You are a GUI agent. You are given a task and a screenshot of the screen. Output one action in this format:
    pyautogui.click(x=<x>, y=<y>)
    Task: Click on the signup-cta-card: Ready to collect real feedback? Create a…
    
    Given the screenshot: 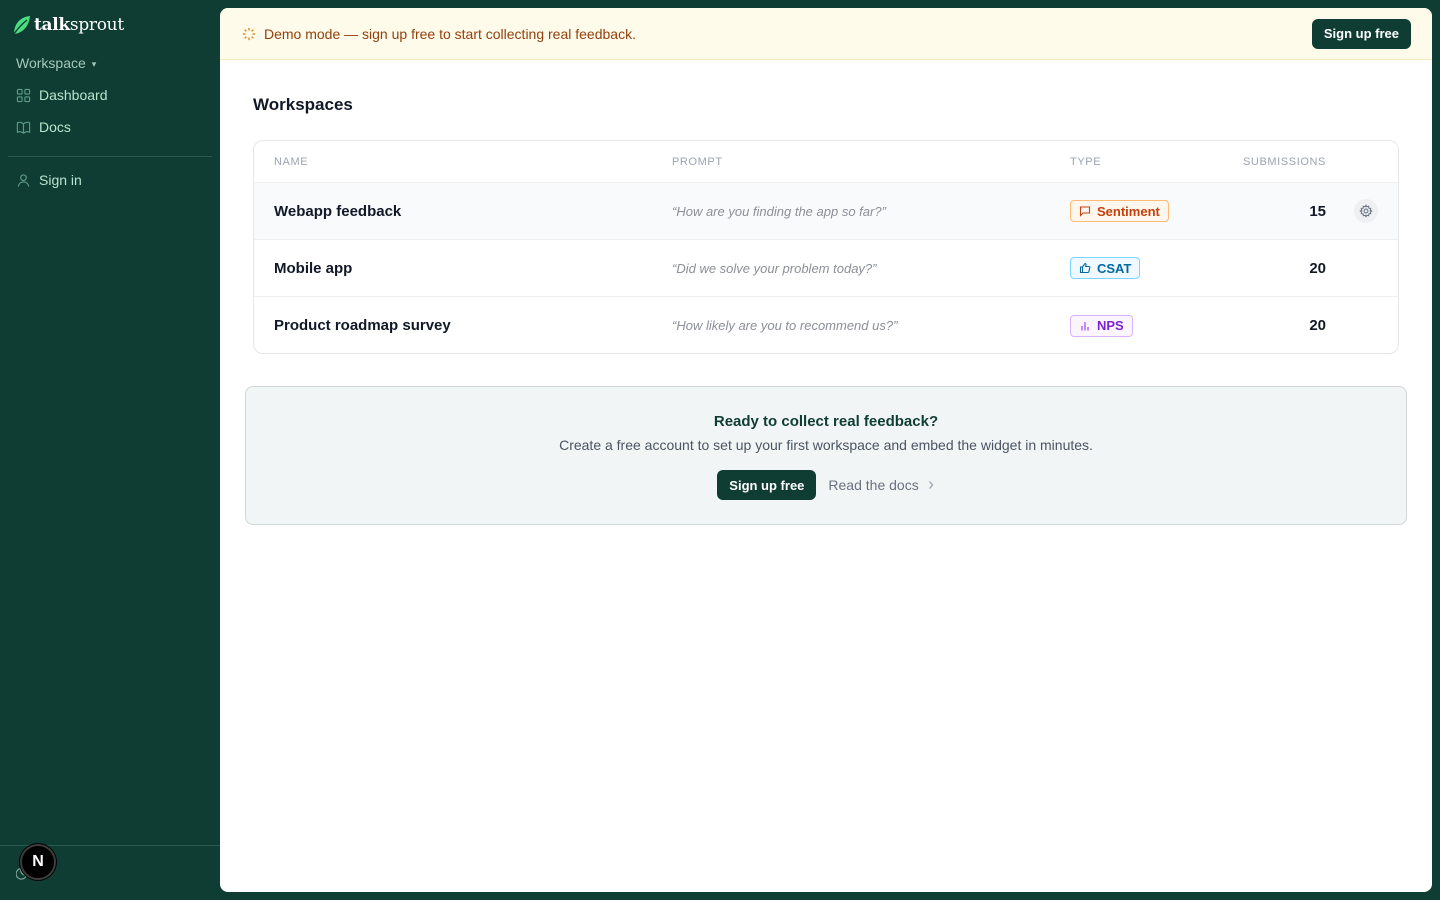 What is the action you would take?
    pyautogui.click(x=826, y=455)
    